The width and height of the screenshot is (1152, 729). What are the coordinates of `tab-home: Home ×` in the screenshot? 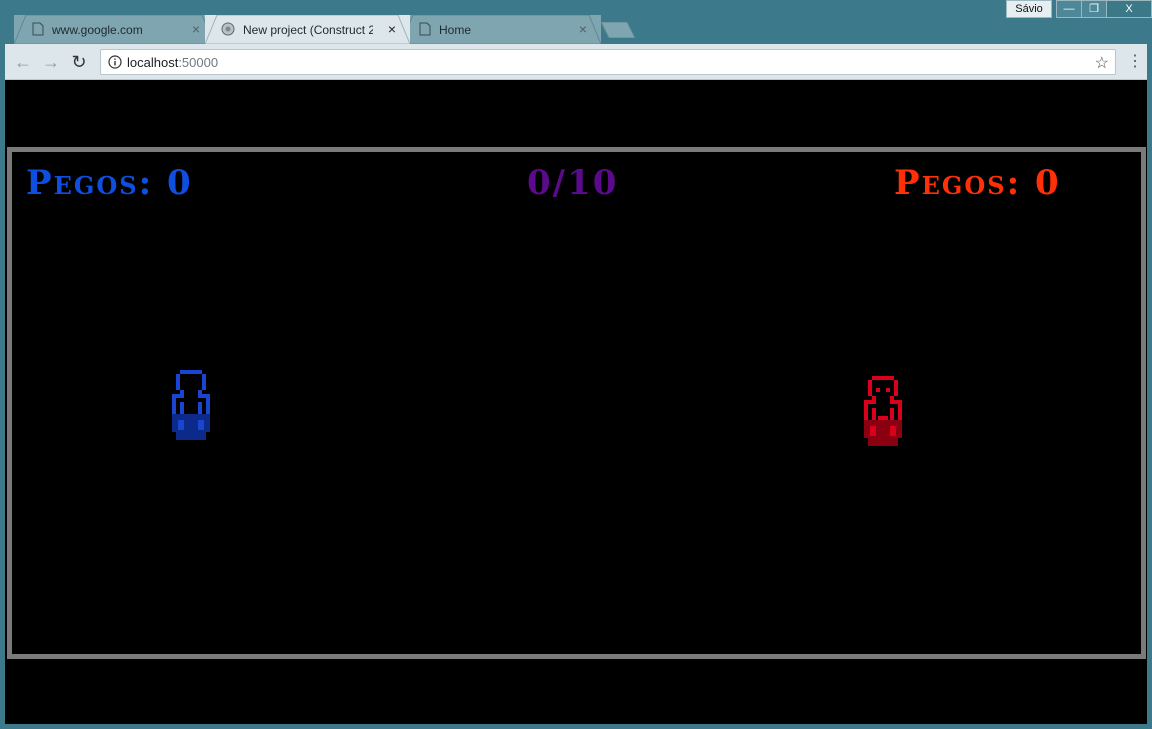 It's located at (501, 29).